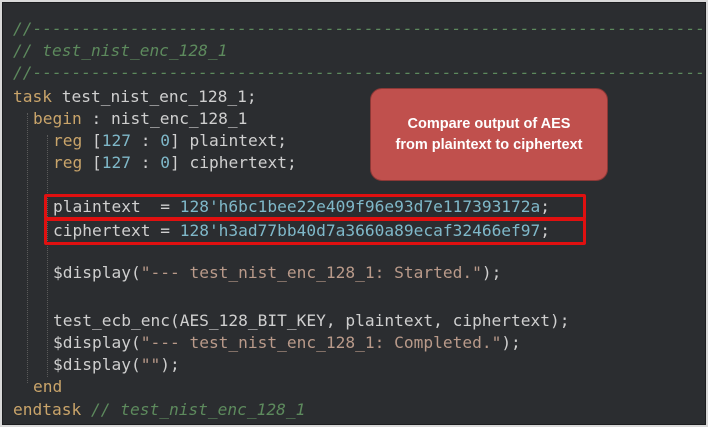 This screenshot has height=427, width=708. What do you see at coordinates (238, 140) in the screenshot?
I see `reg-plaintext-name: plaintext;` at bounding box center [238, 140].